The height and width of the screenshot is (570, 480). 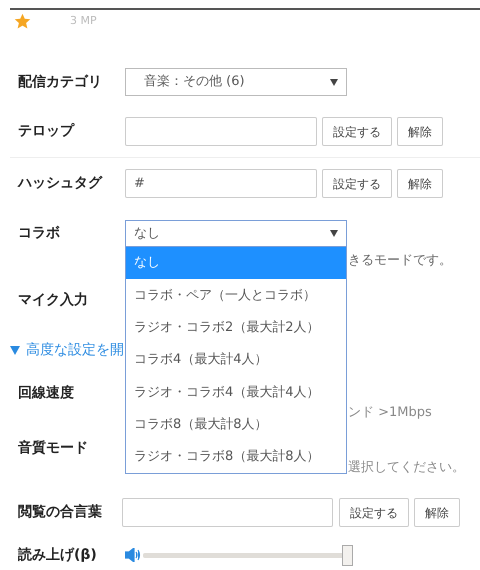 I want to click on star-icon, so click(x=22, y=21).